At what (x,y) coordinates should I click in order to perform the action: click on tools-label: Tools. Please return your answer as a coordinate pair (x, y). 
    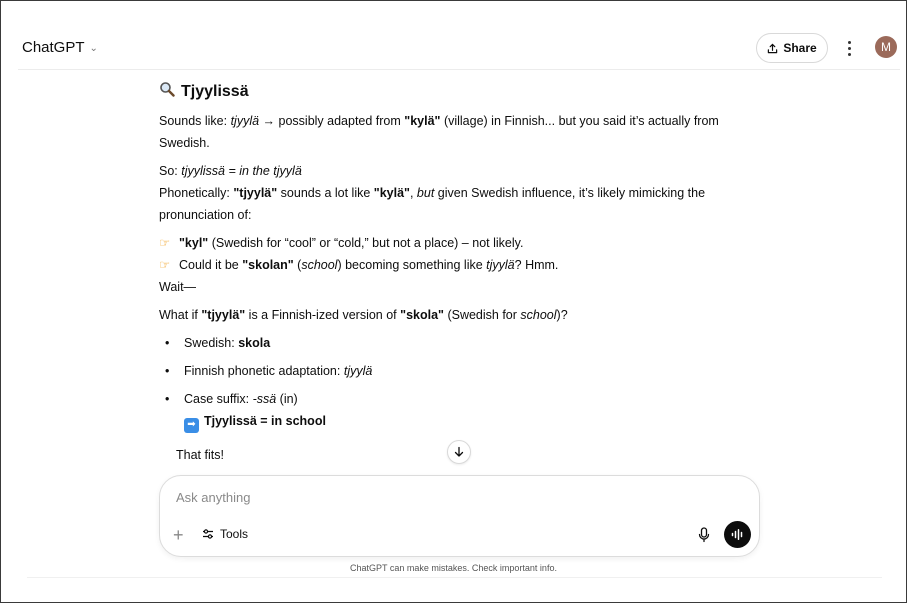
    Looking at the image, I should click on (234, 534).